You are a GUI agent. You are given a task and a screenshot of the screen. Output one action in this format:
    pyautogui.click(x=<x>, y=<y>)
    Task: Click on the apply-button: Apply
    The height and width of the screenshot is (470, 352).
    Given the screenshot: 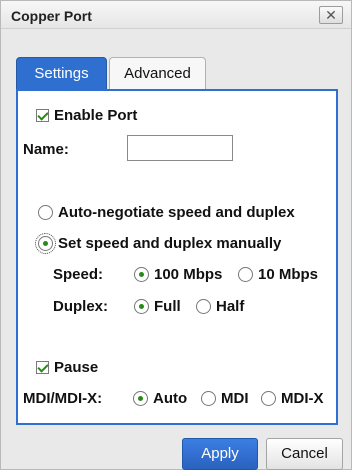 What is the action you would take?
    pyautogui.click(x=220, y=454)
    